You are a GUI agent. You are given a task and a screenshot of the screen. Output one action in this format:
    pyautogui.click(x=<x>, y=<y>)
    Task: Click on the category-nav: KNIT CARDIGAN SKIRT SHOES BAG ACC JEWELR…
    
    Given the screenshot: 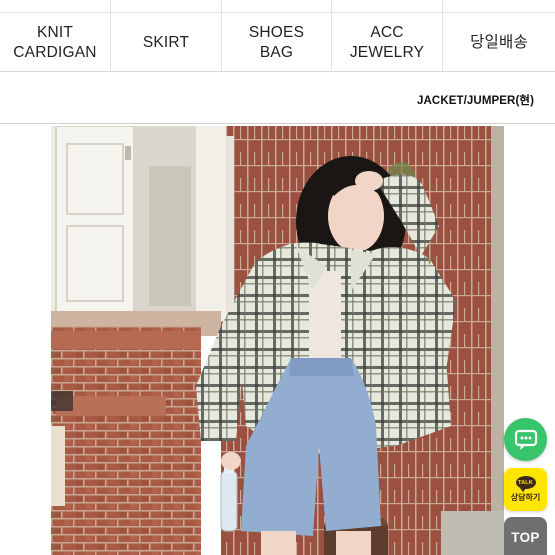 What is the action you would take?
    pyautogui.click(x=277, y=36)
    